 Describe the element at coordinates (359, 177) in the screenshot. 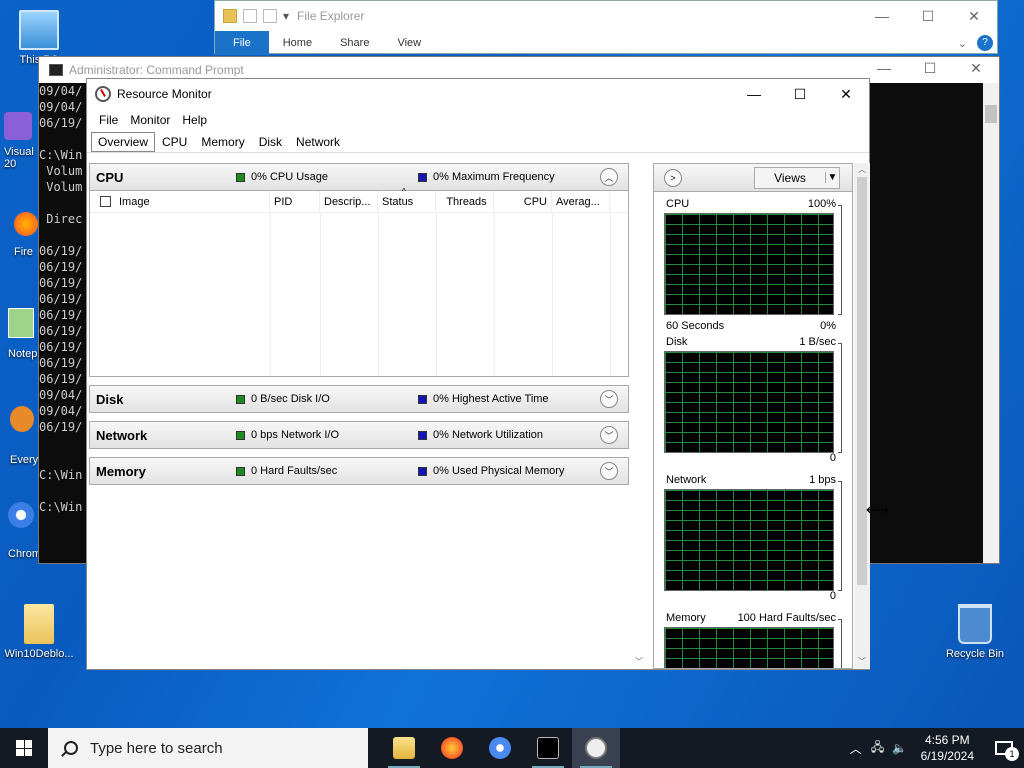

I see `cpu-section-header: CPU 0% CPU Usage 0% Maximum Frequency ︿` at that location.